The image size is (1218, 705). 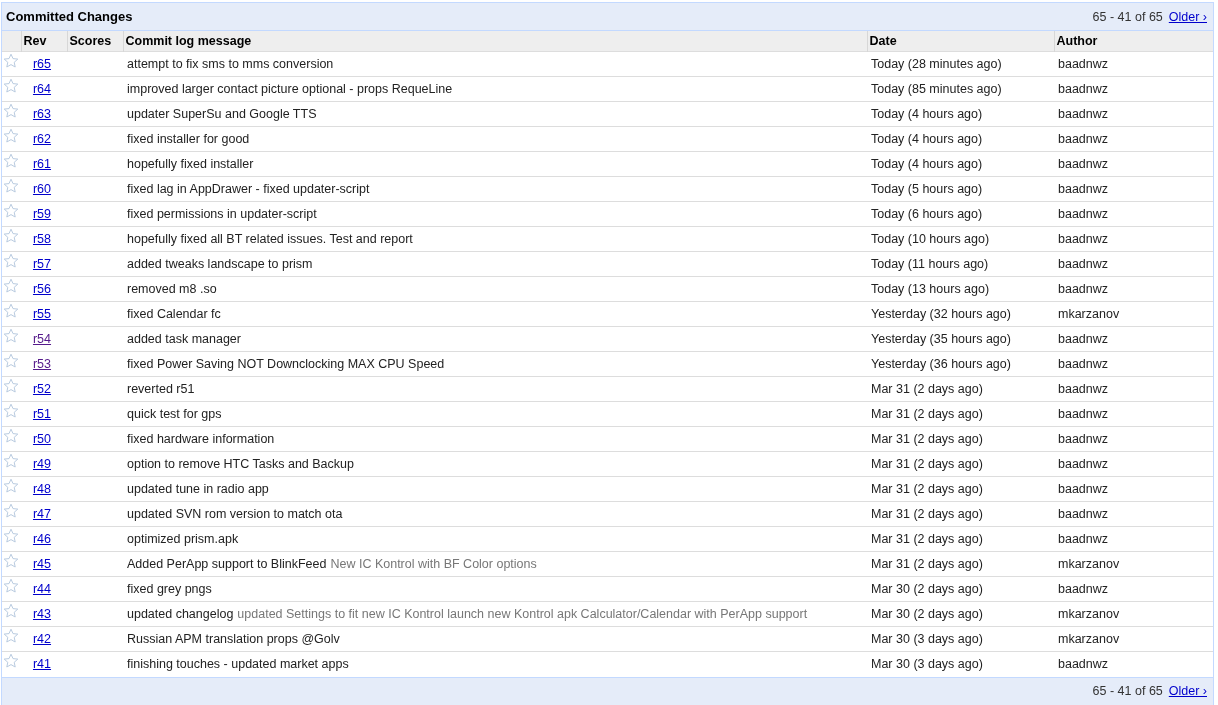 I want to click on commit-message: fixed permissions in updater-script, so click(x=222, y=214).